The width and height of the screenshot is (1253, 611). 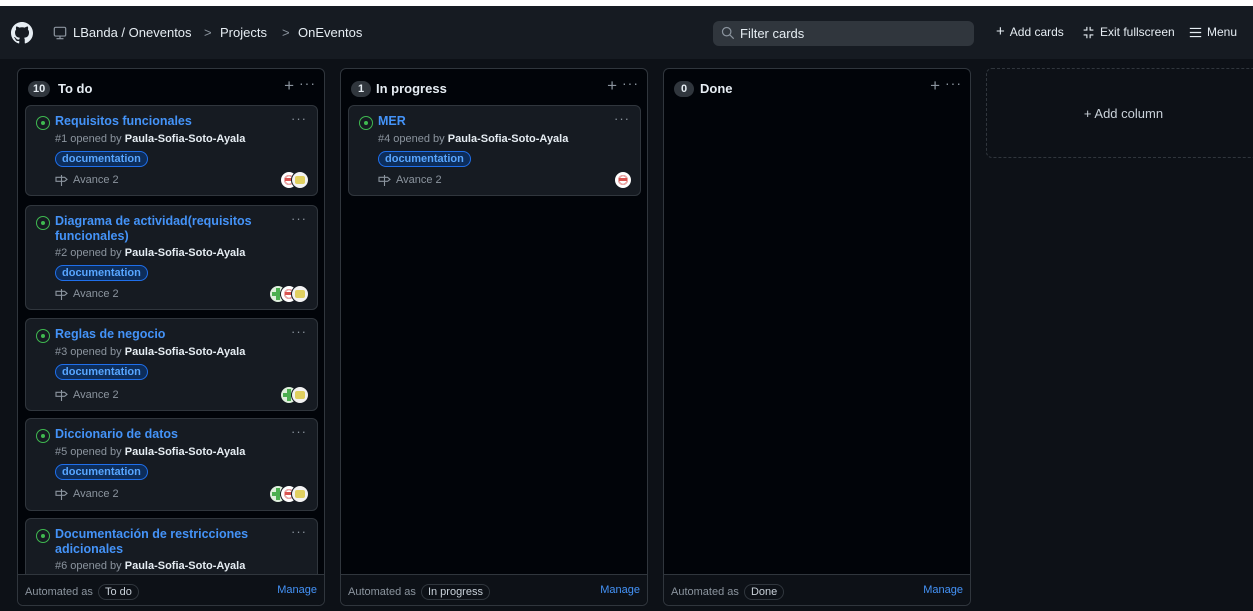 I want to click on menu-button: Menu, so click(x=1213, y=32).